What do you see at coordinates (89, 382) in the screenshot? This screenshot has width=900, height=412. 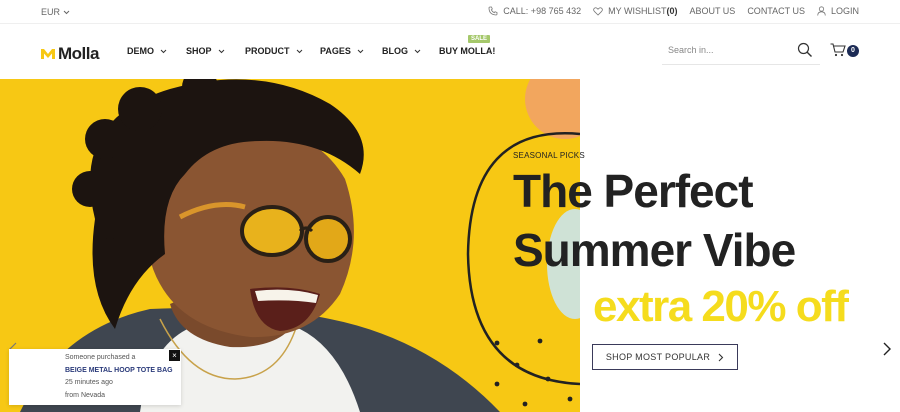 I see `notification-time: 25 minutes ago` at bounding box center [89, 382].